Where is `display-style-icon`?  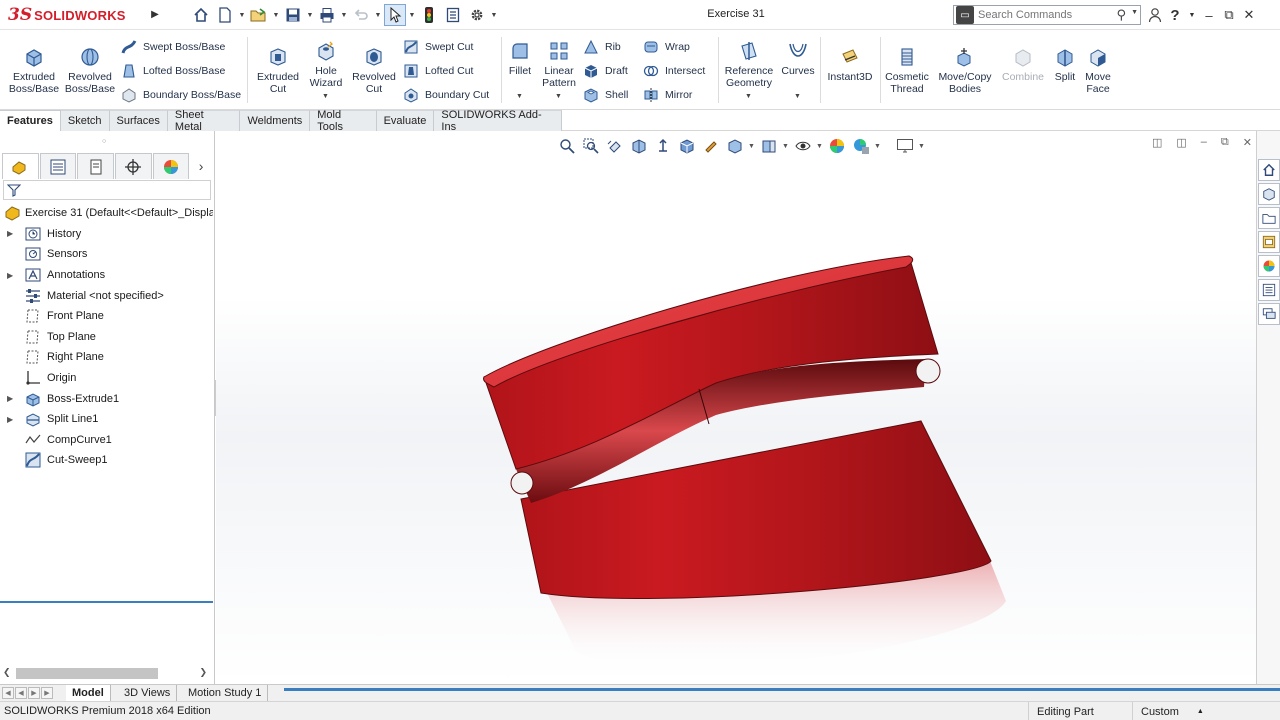
display-style-icon is located at coordinates (711, 146).